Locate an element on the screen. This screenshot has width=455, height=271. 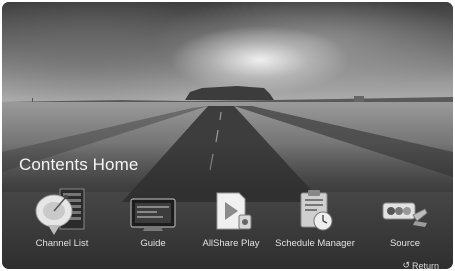
menu-item-schedule-manager: Schedule Manager is located at coordinates (315, 220).